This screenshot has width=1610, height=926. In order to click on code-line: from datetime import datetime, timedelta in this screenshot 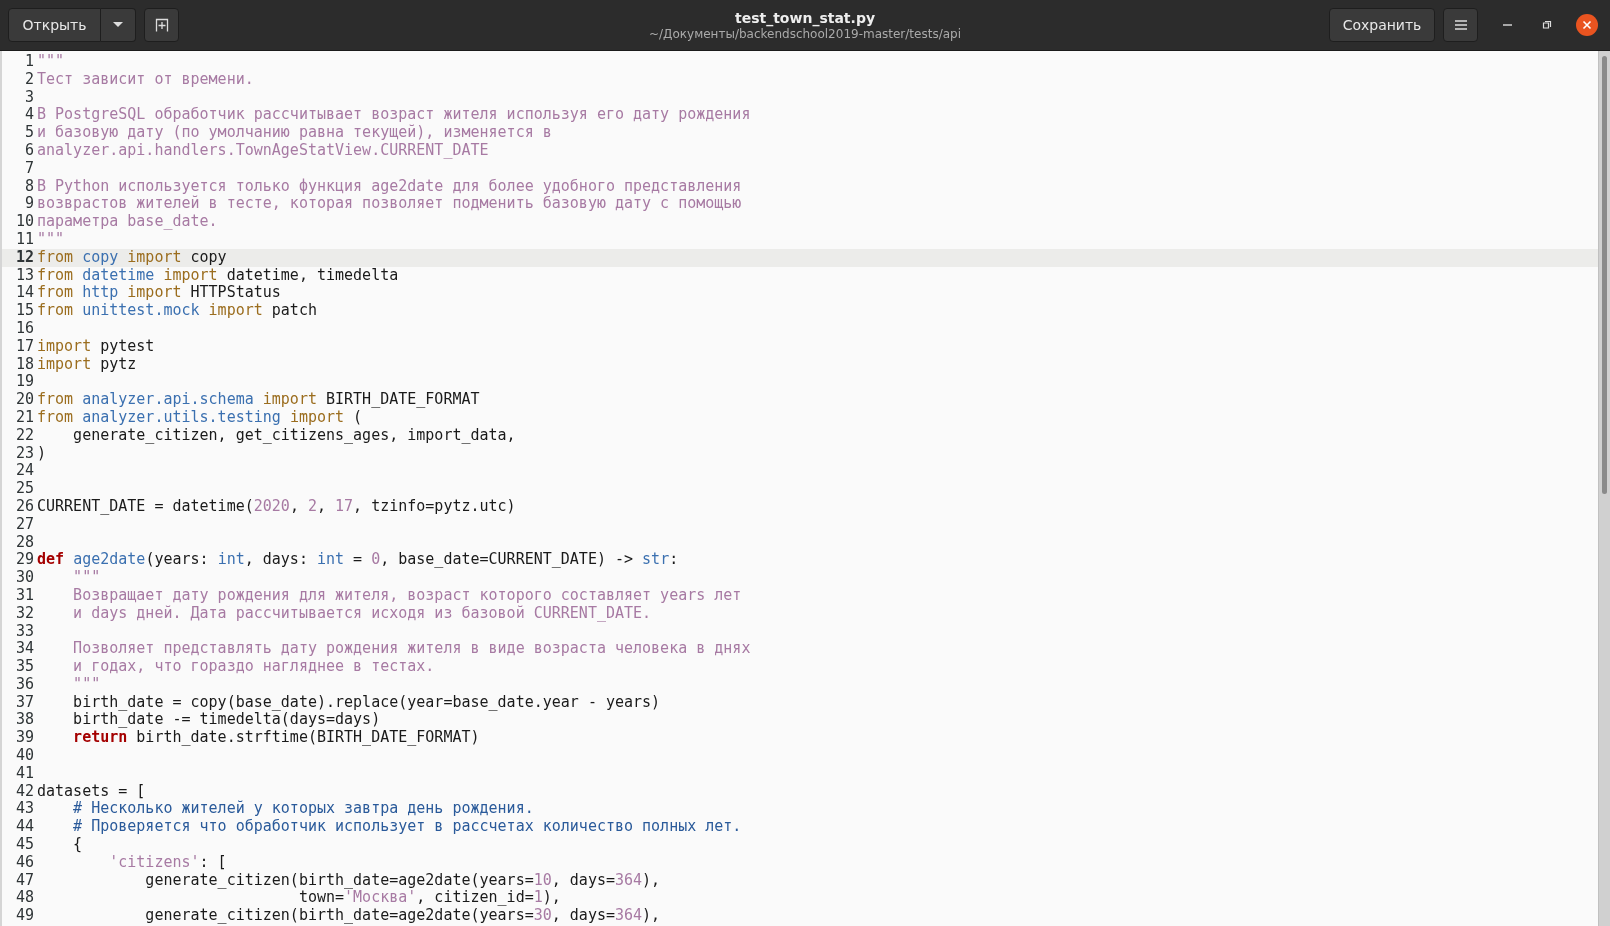, I will do `click(218, 275)`.